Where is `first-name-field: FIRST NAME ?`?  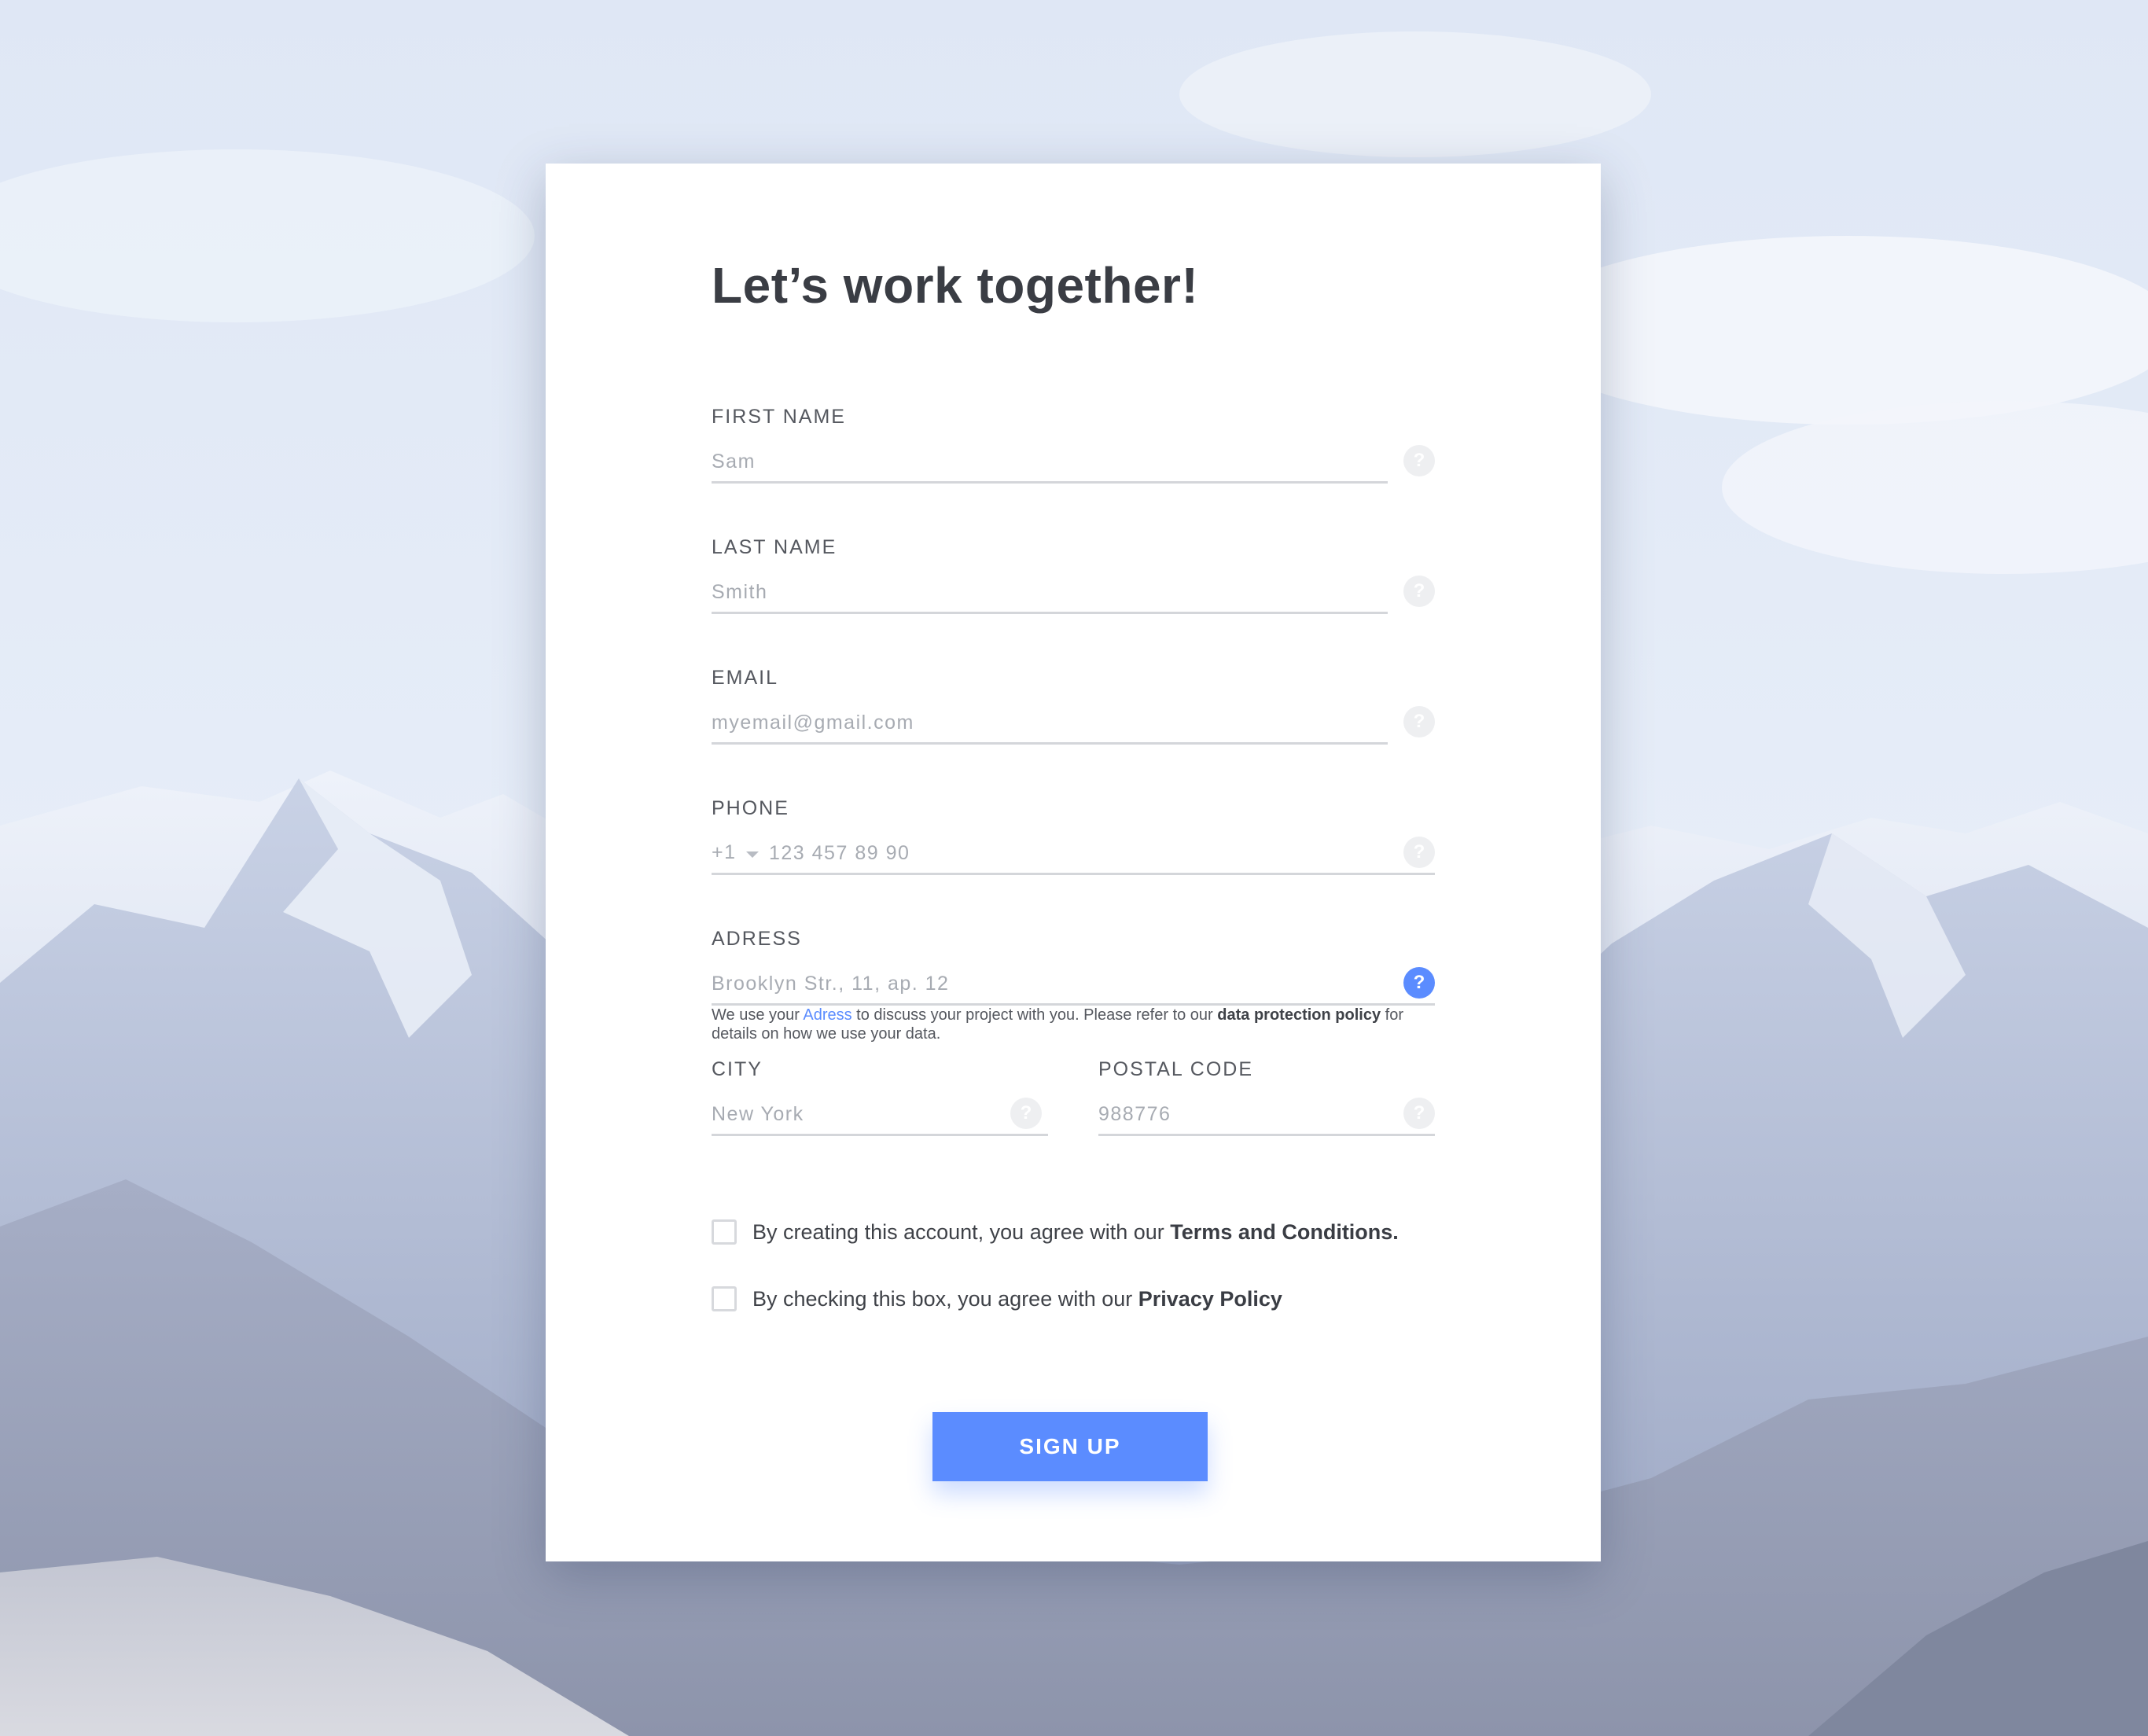
first-name-field: FIRST NAME ? is located at coordinates (1073, 449).